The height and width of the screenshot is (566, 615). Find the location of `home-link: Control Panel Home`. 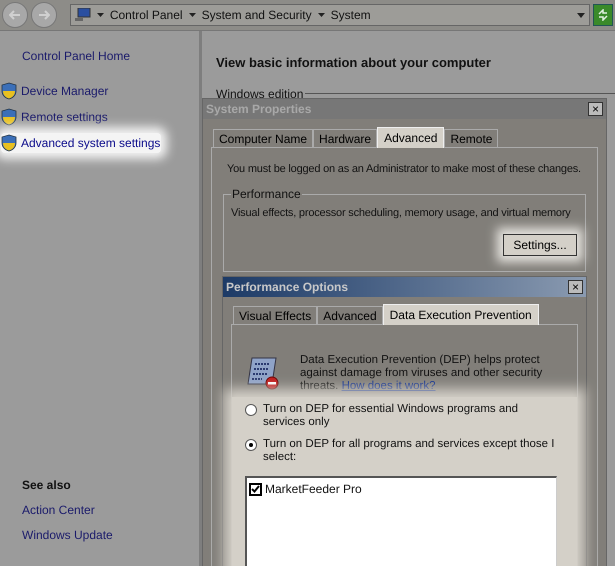

home-link: Control Panel Home is located at coordinates (76, 56).